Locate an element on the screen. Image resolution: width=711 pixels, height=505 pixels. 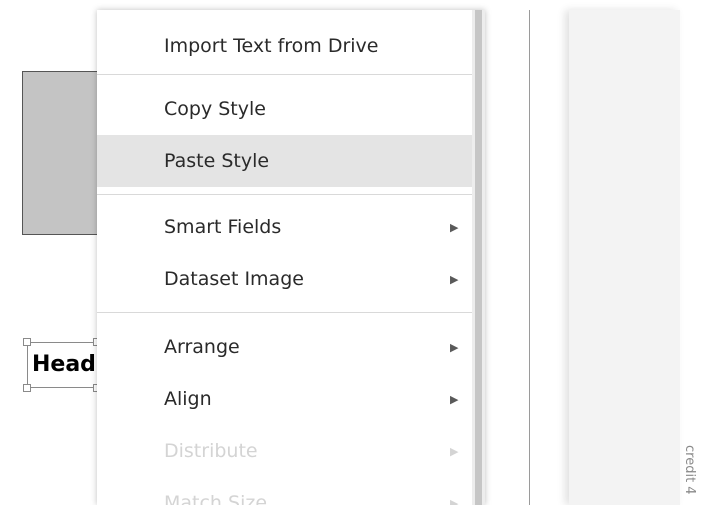
menu-scrollbar-thumb is located at coordinates (478, 257).